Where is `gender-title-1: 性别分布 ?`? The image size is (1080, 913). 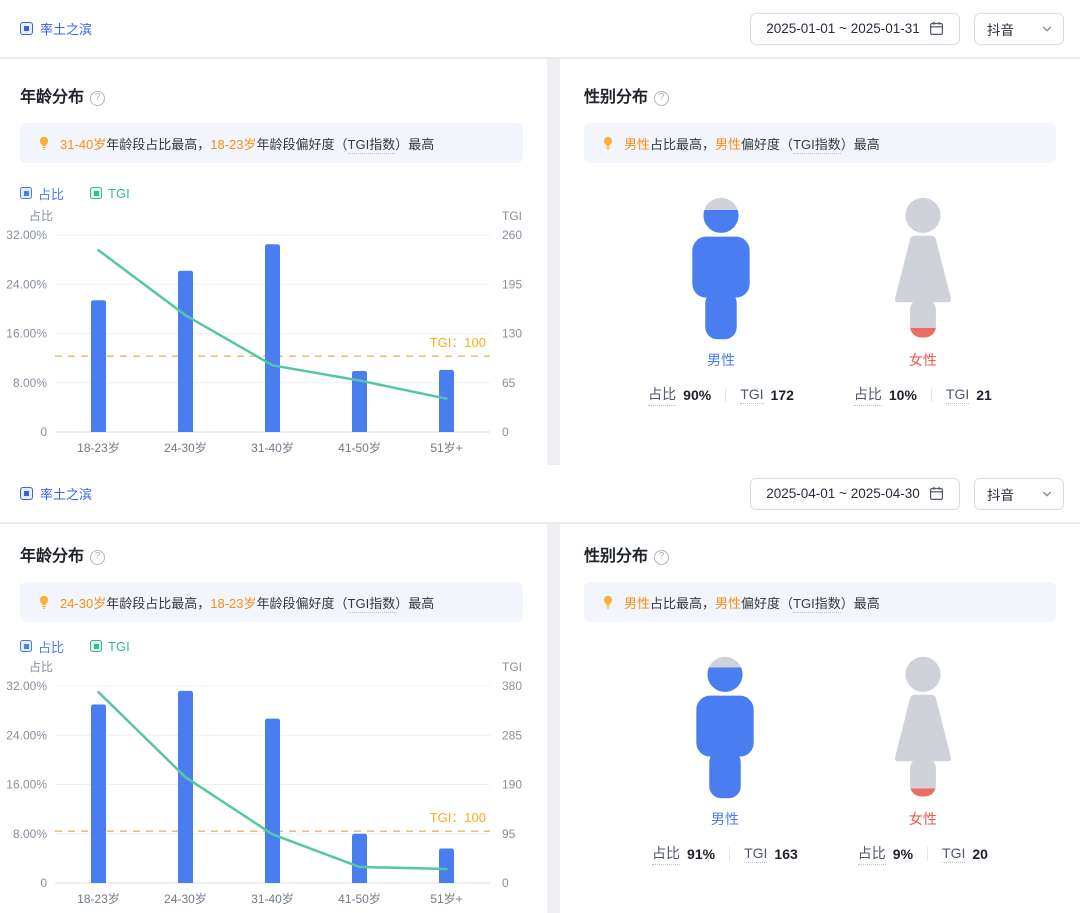 gender-title-1: 性别分布 ? is located at coordinates (822, 98).